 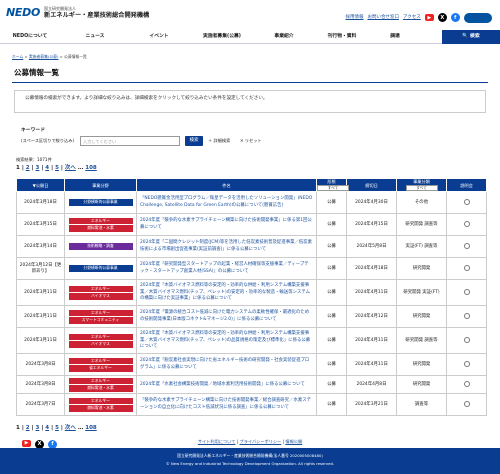 I want to click on field-tag: 省エネルギー, so click(x=100, y=368).